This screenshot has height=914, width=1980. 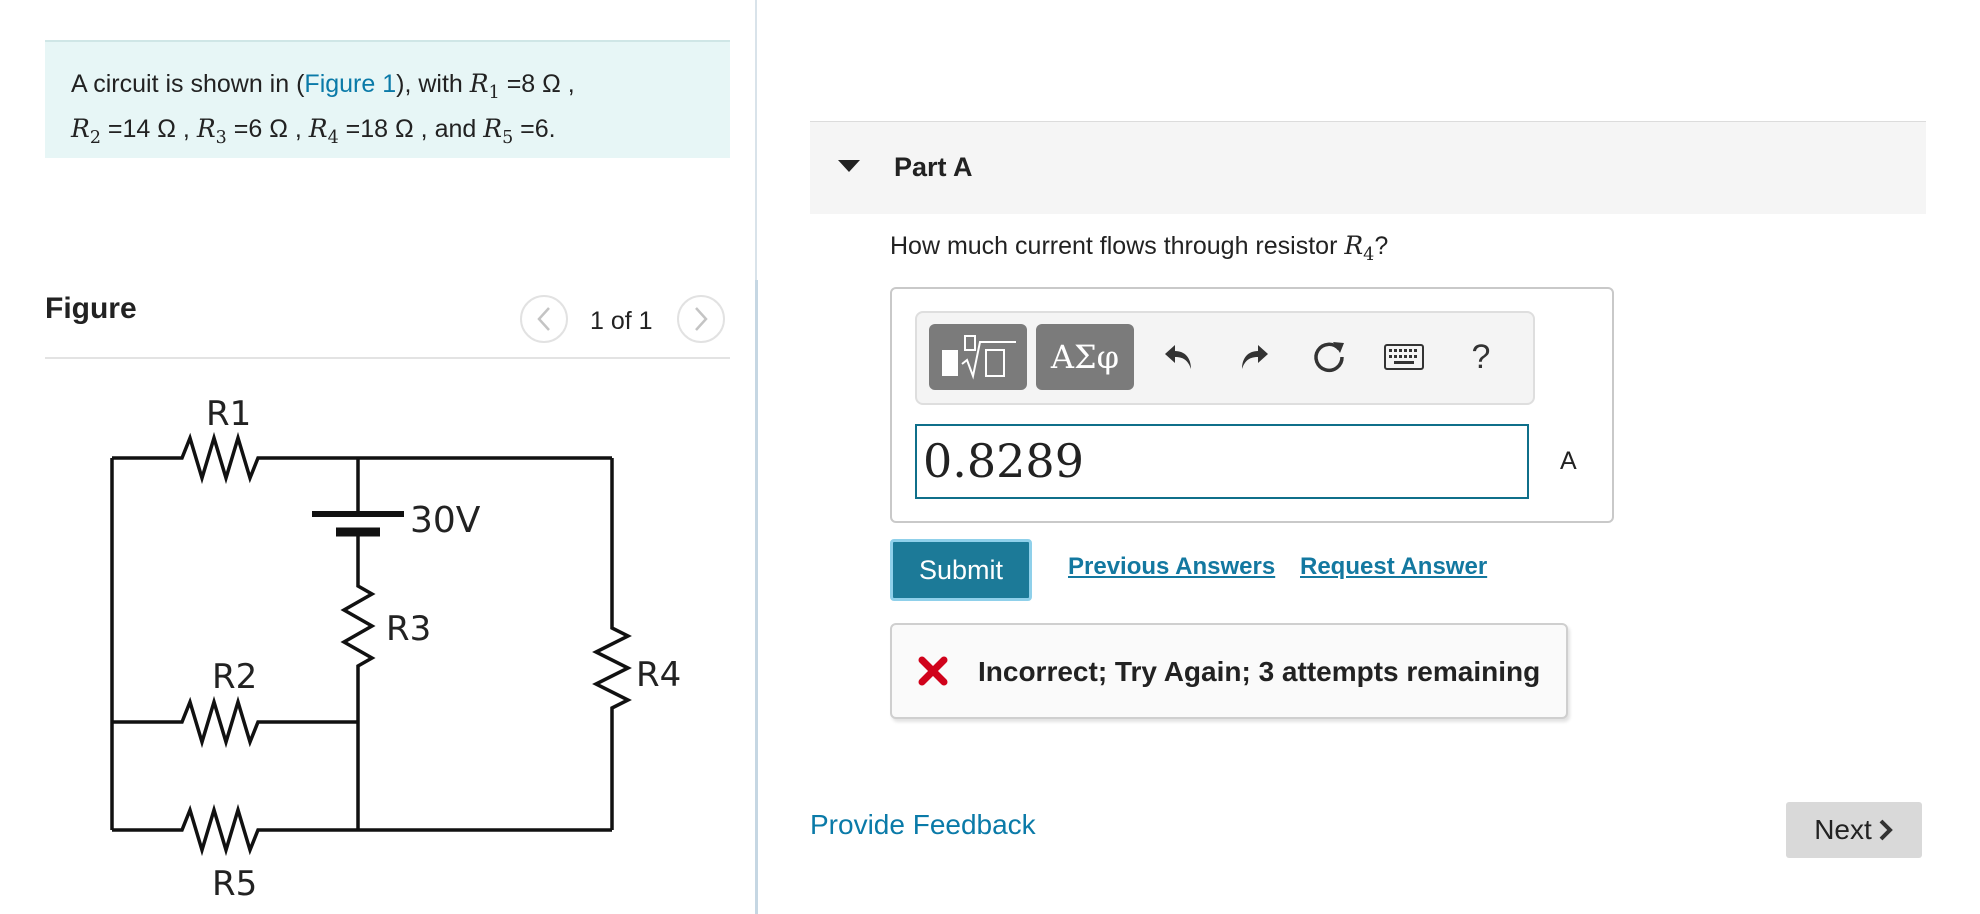 I want to click on keyboard-icon, so click(x=1404, y=357).